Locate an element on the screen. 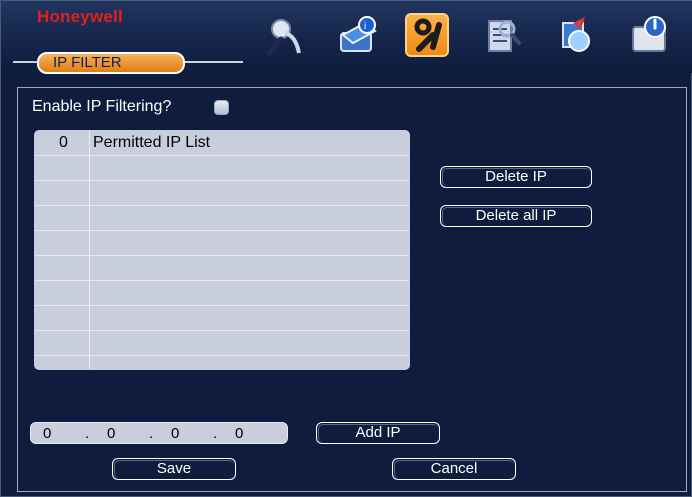 The height and width of the screenshot is (497, 692). list-header: Permitted IP List is located at coordinates (152, 142).